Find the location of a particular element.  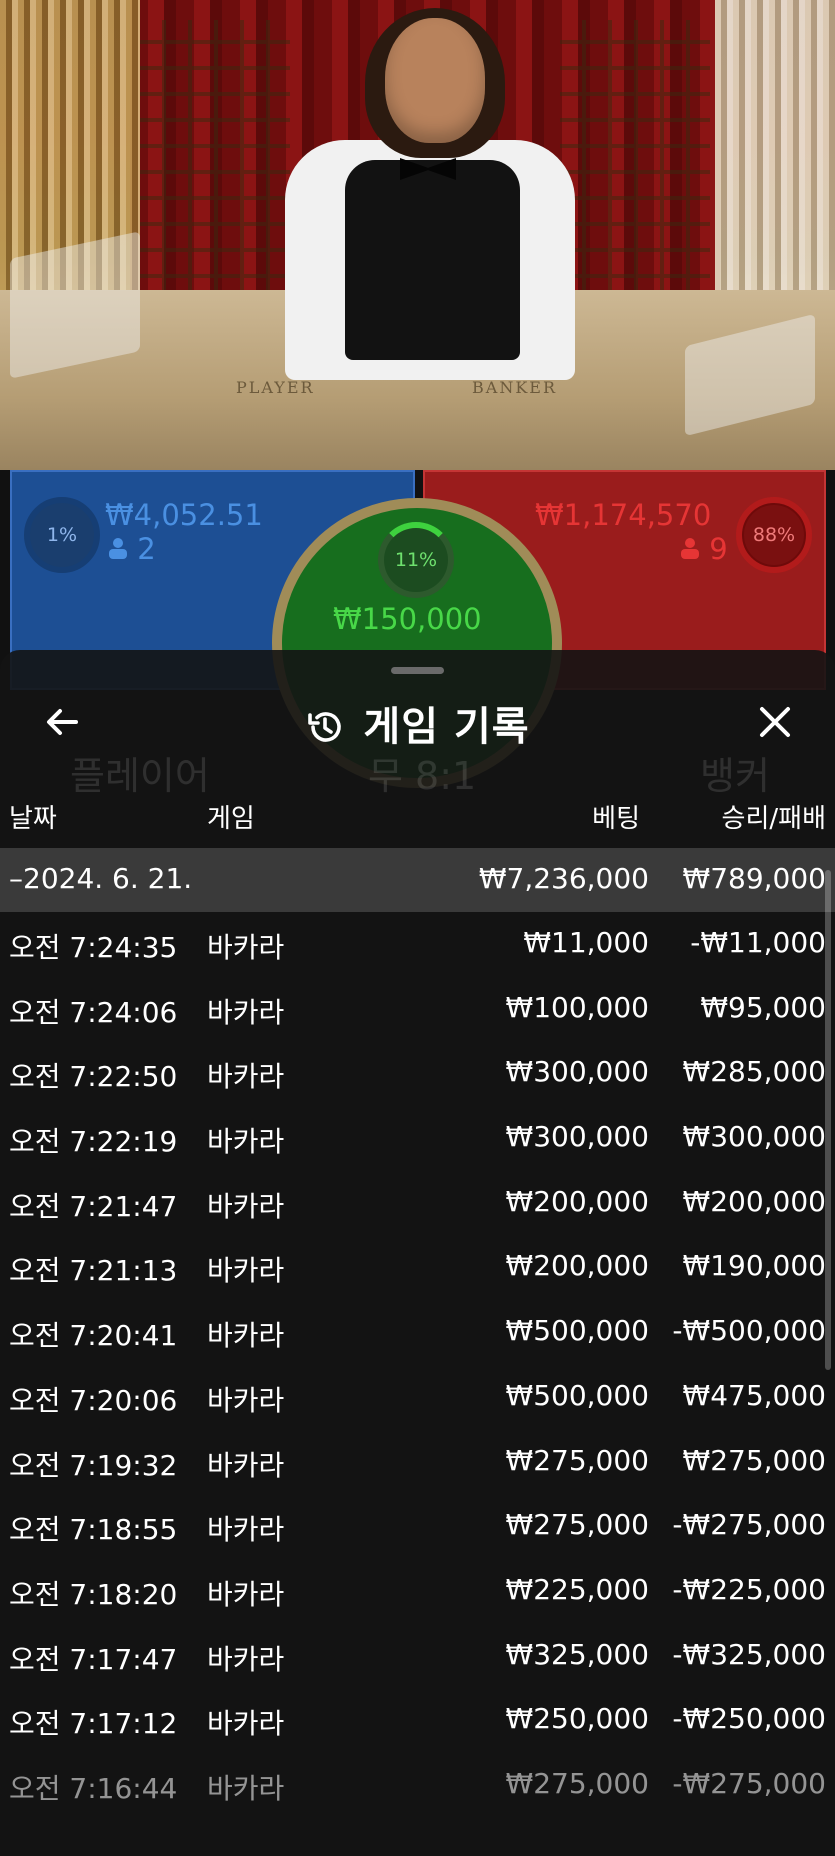

lattice-screen-left is located at coordinates (215, 160).